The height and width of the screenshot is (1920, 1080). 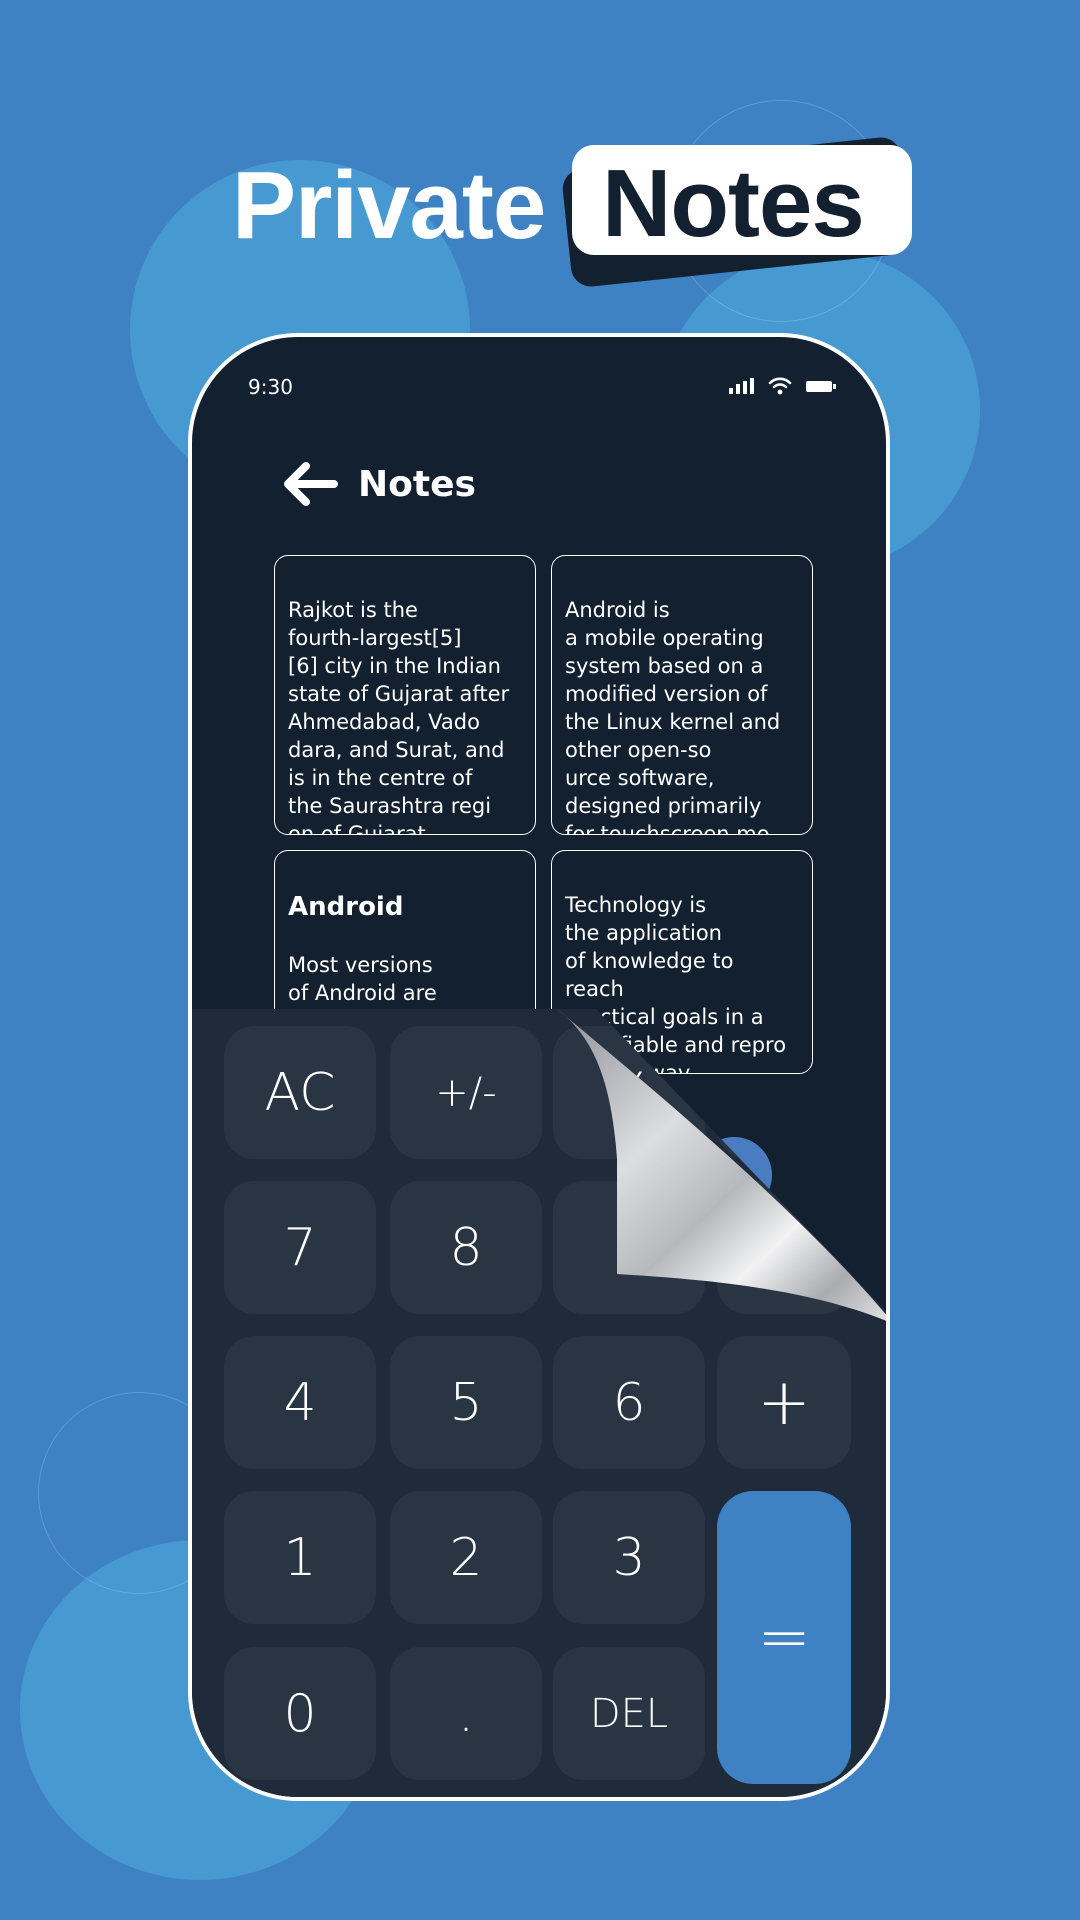 What do you see at coordinates (300, 1247) in the screenshot?
I see `key-7: 7` at bounding box center [300, 1247].